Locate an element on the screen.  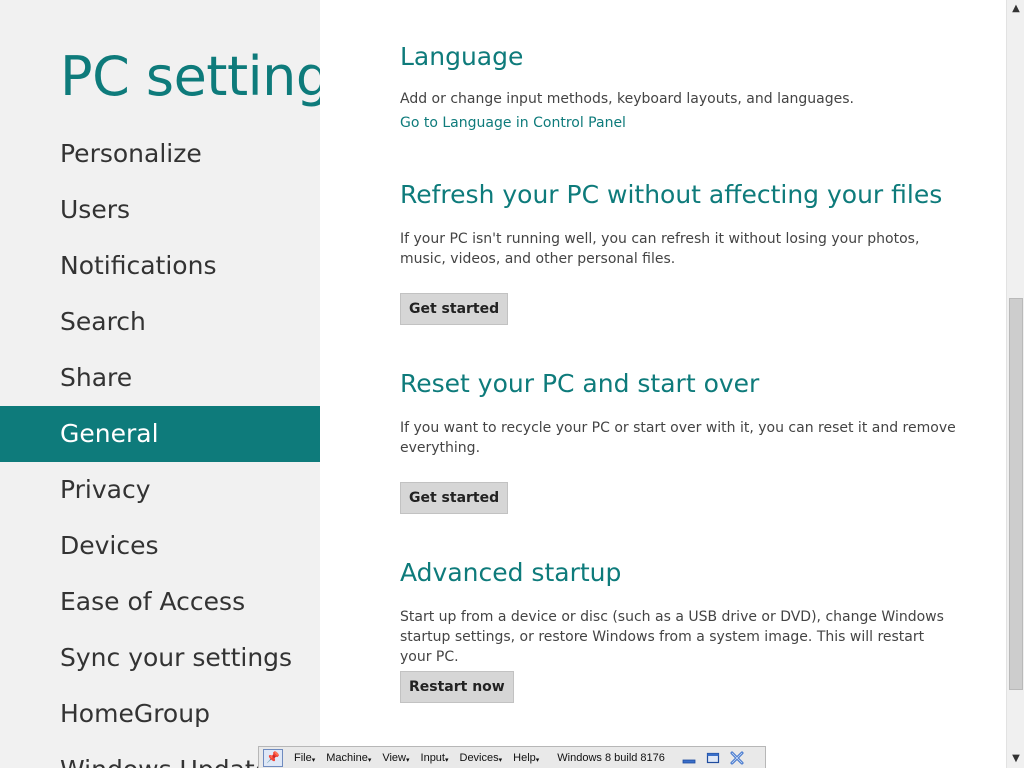
scroll-down-arrow-icon: ▼ is located at coordinates (1015, 759).